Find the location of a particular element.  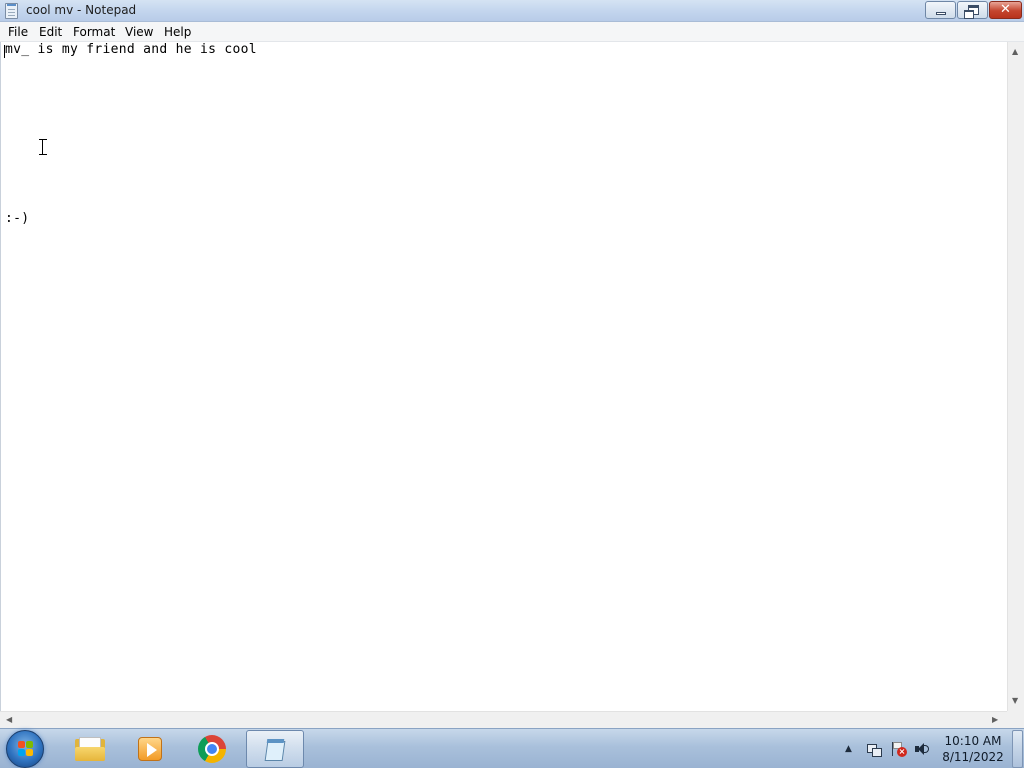

close-button: ✕ is located at coordinates (1005, 10).